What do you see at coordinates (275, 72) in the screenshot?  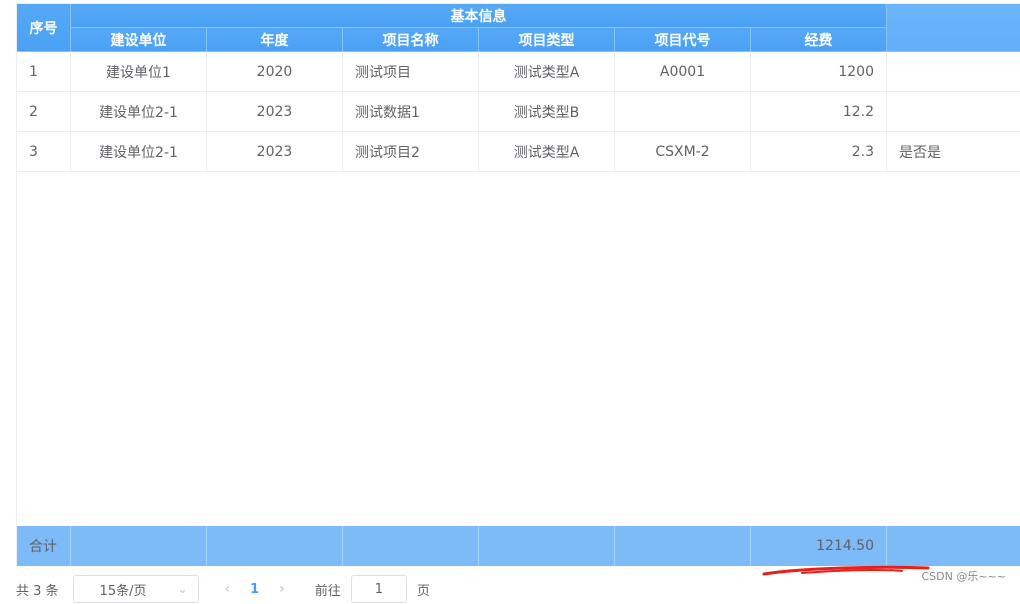 I see `cell-year: 2020` at bounding box center [275, 72].